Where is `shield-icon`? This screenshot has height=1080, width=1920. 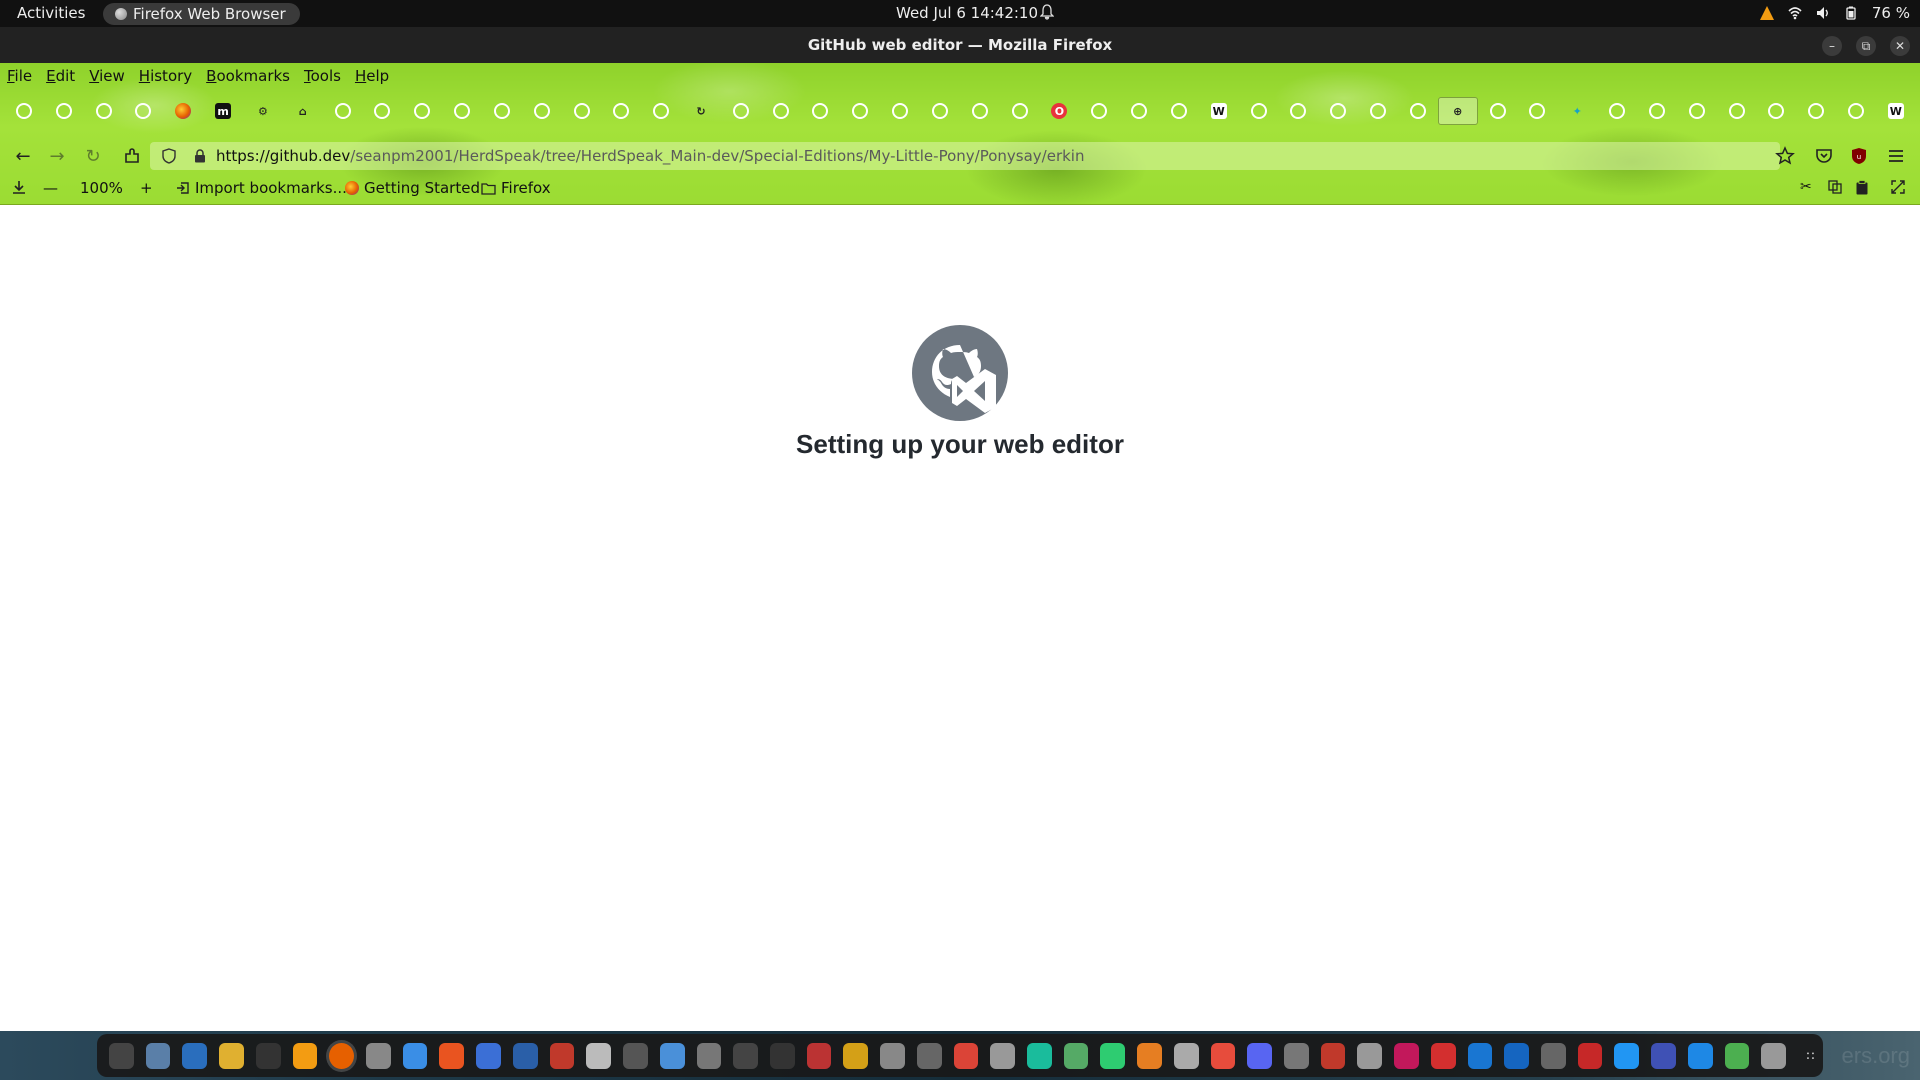
shield-icon is located at coordinates (169, 156).